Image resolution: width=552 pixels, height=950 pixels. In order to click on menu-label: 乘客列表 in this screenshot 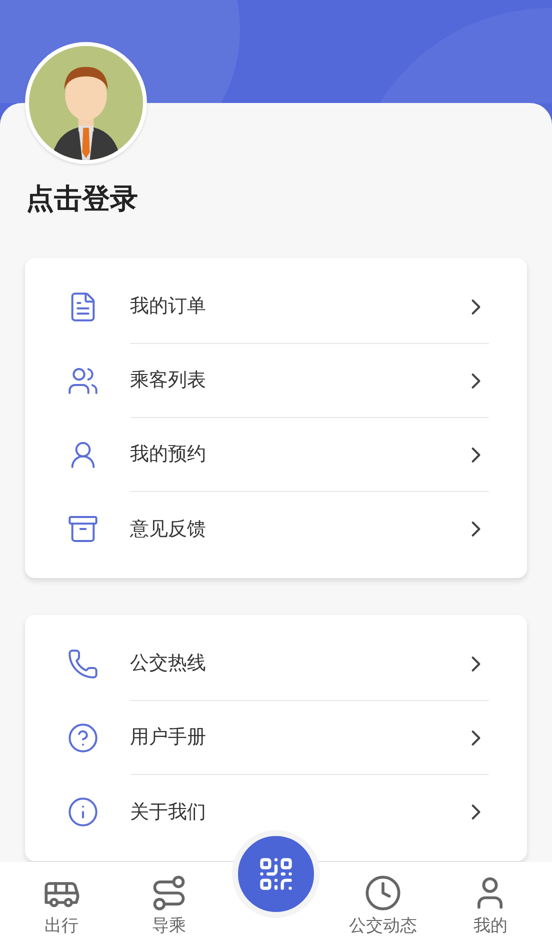, I will do `click(168, 381)`.